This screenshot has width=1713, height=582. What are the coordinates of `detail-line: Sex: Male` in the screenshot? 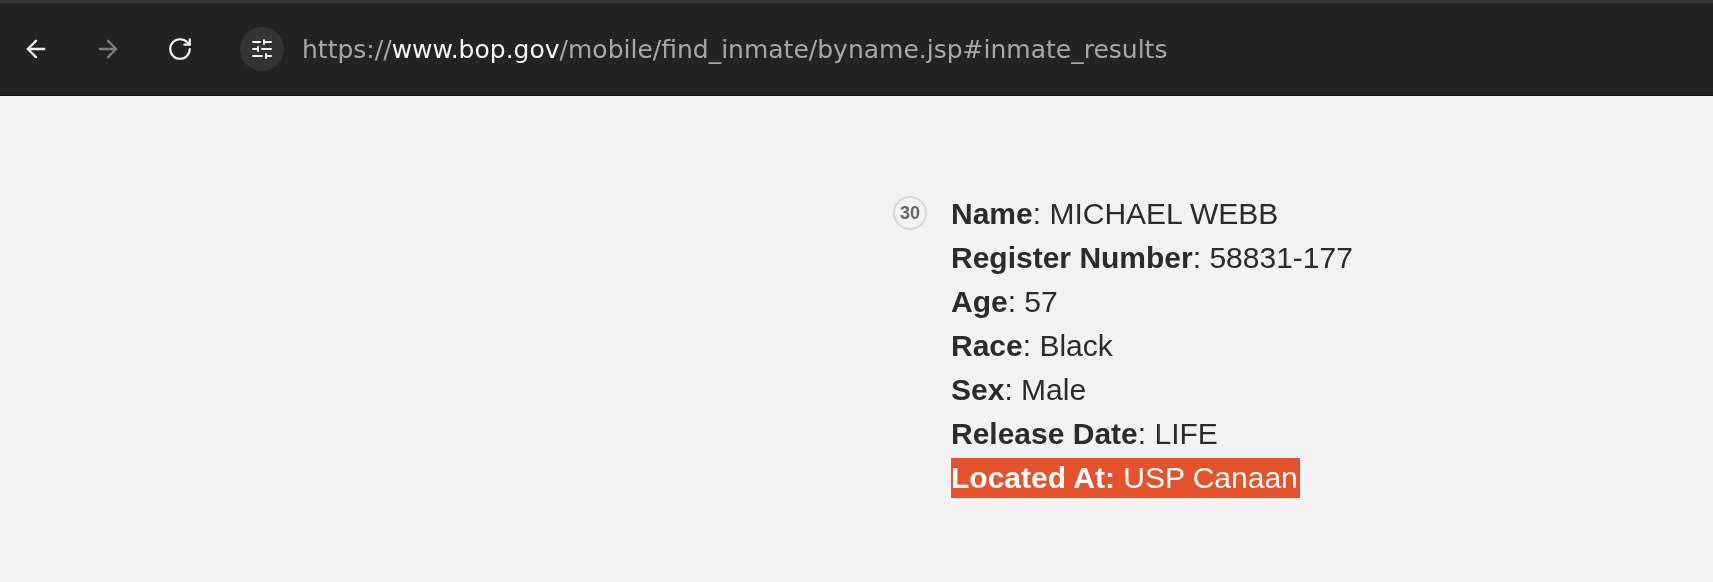 It's located at (1019, 390).